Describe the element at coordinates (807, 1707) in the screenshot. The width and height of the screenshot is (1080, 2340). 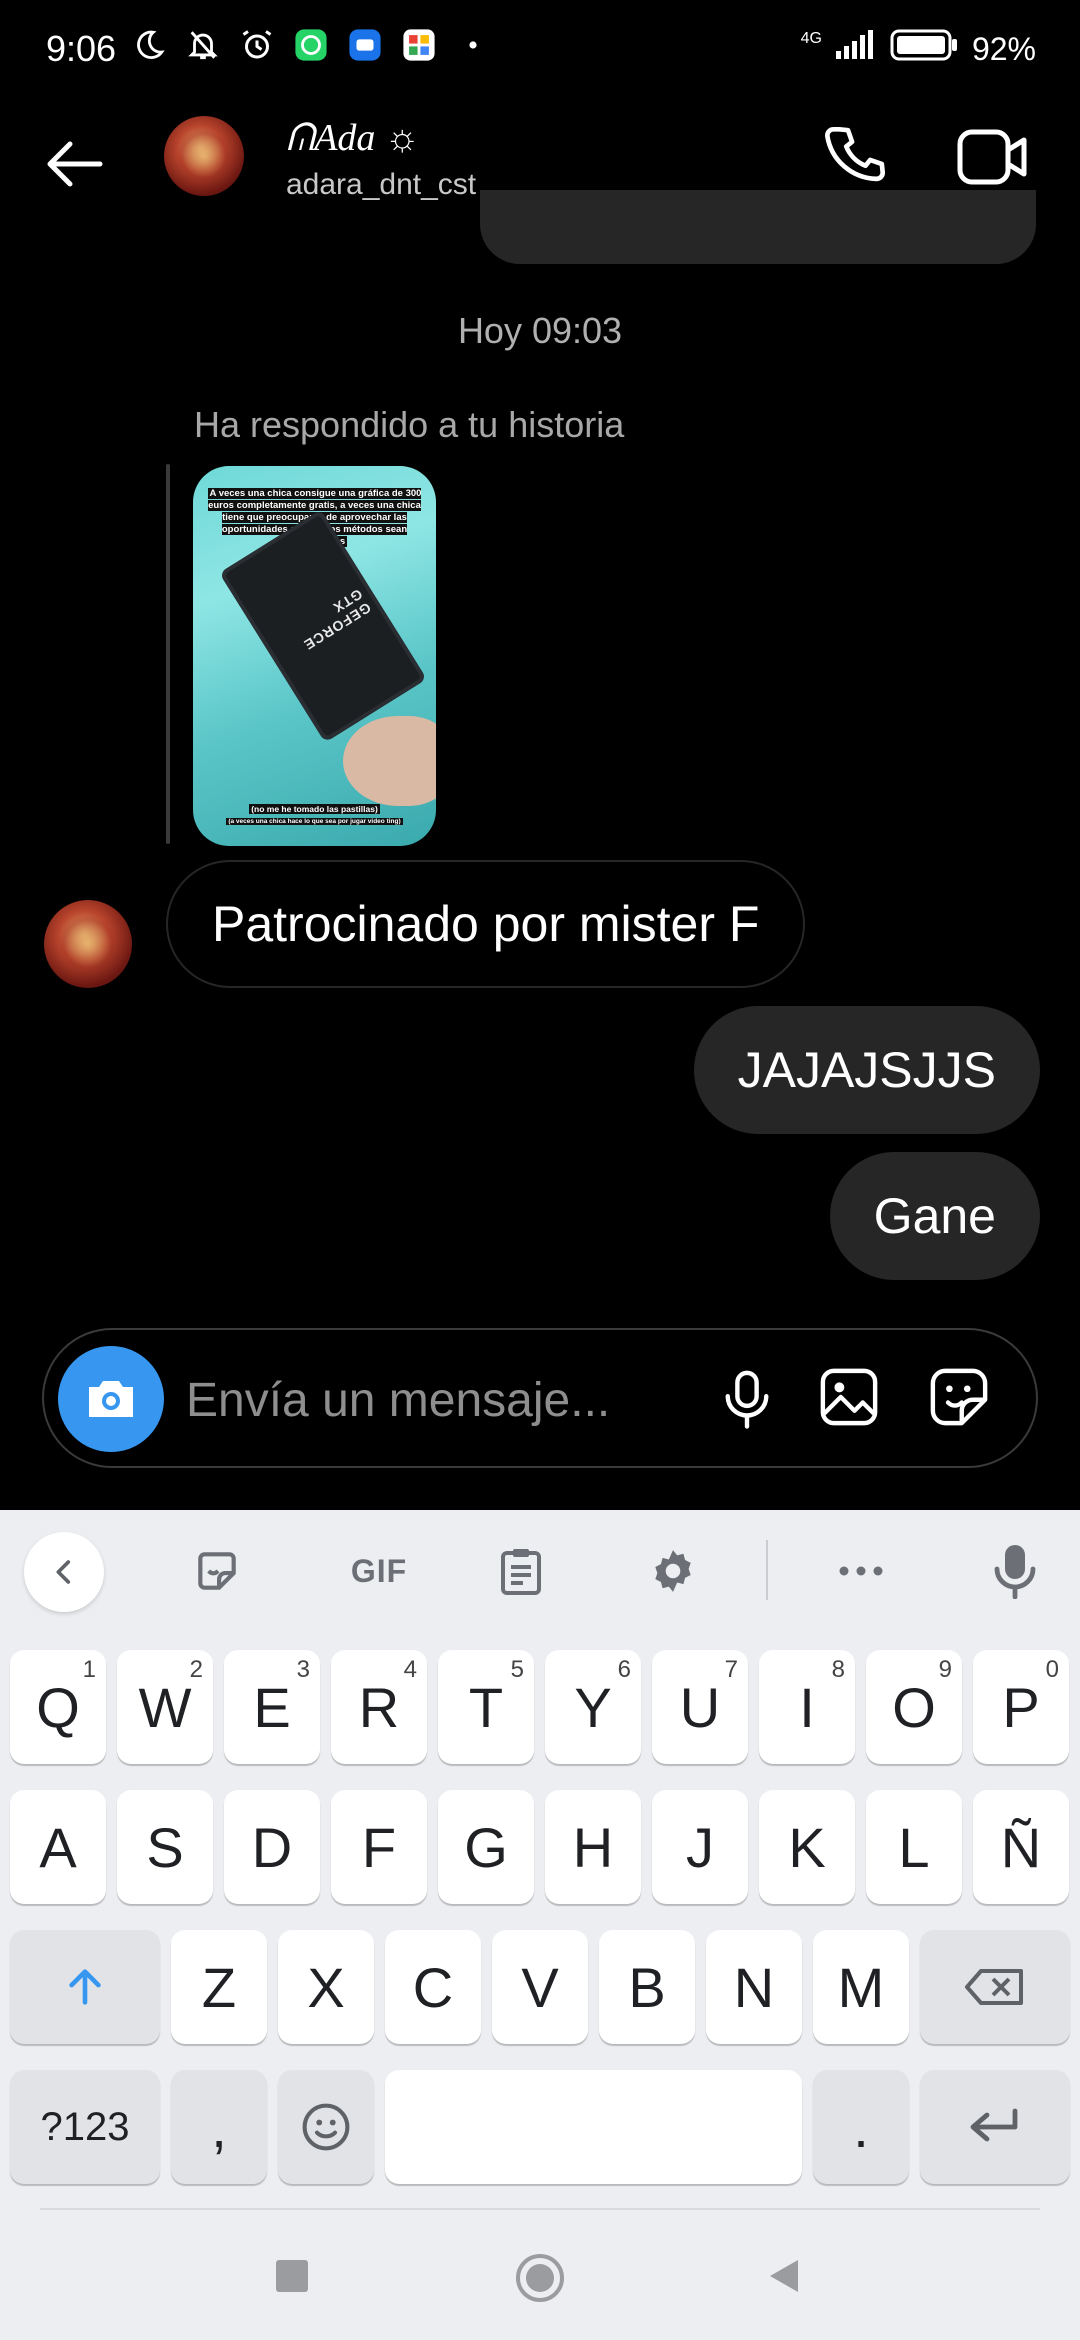
I see `key-i: I8` at that location.